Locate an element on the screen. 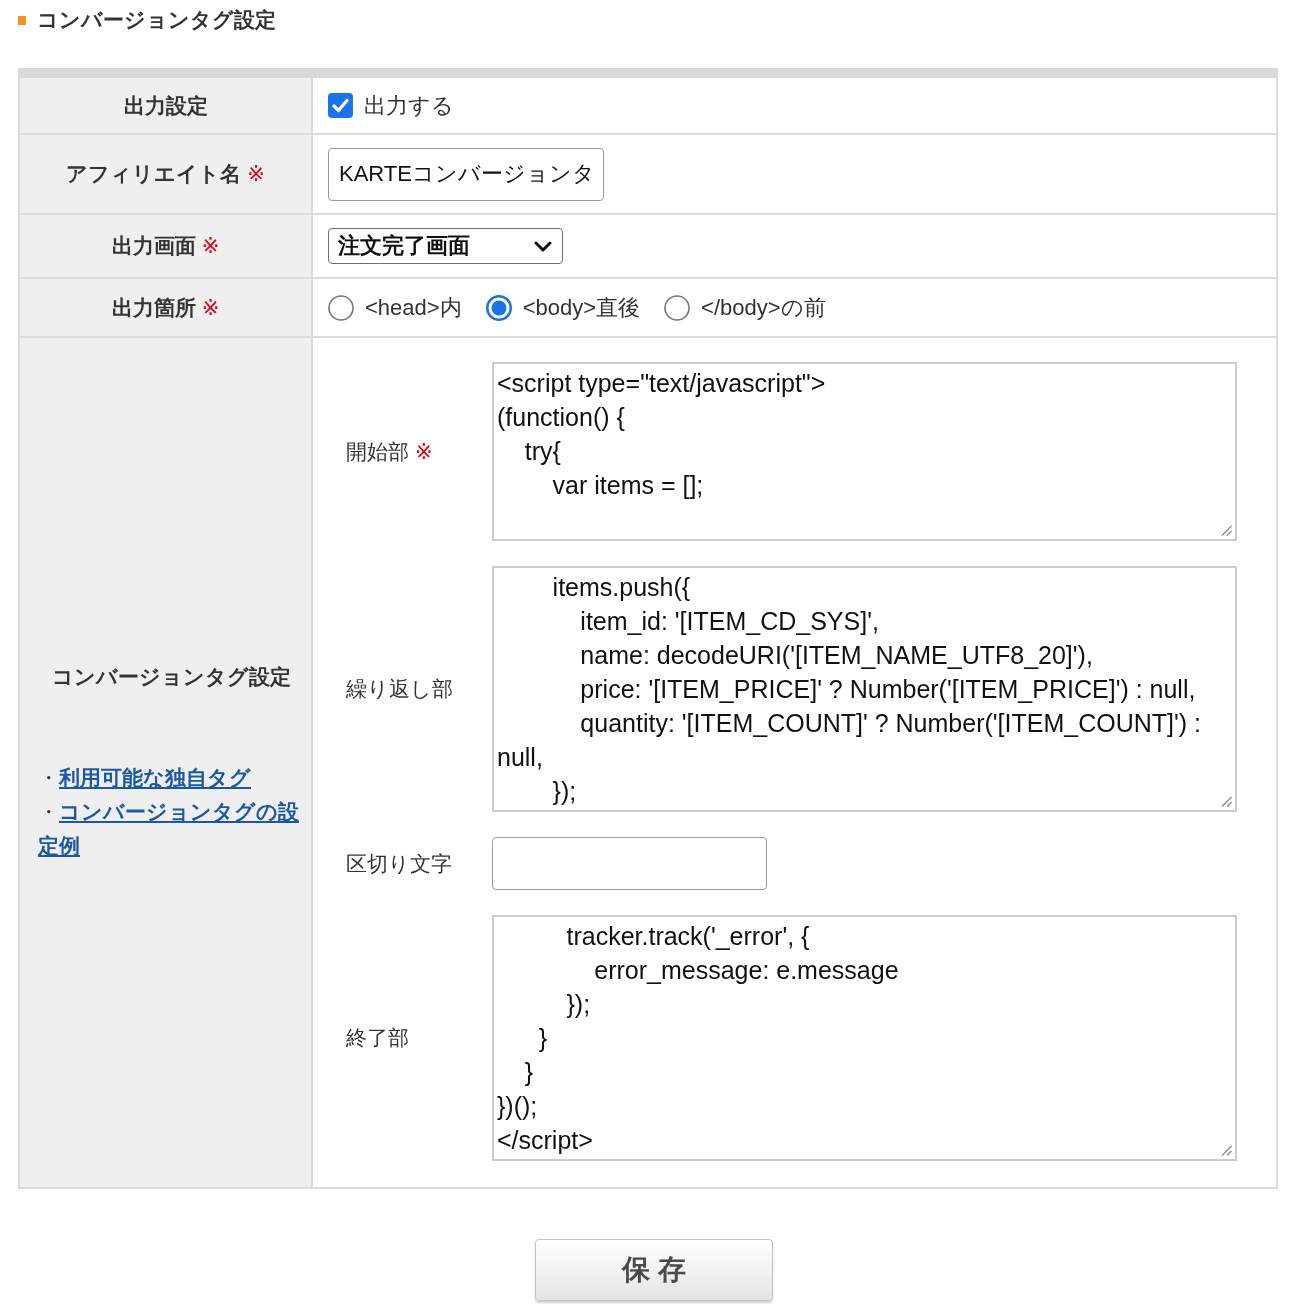 The height and width of the screenshot is (1310, 1298). chevron-down-icon is located at coordinates (543, 246).